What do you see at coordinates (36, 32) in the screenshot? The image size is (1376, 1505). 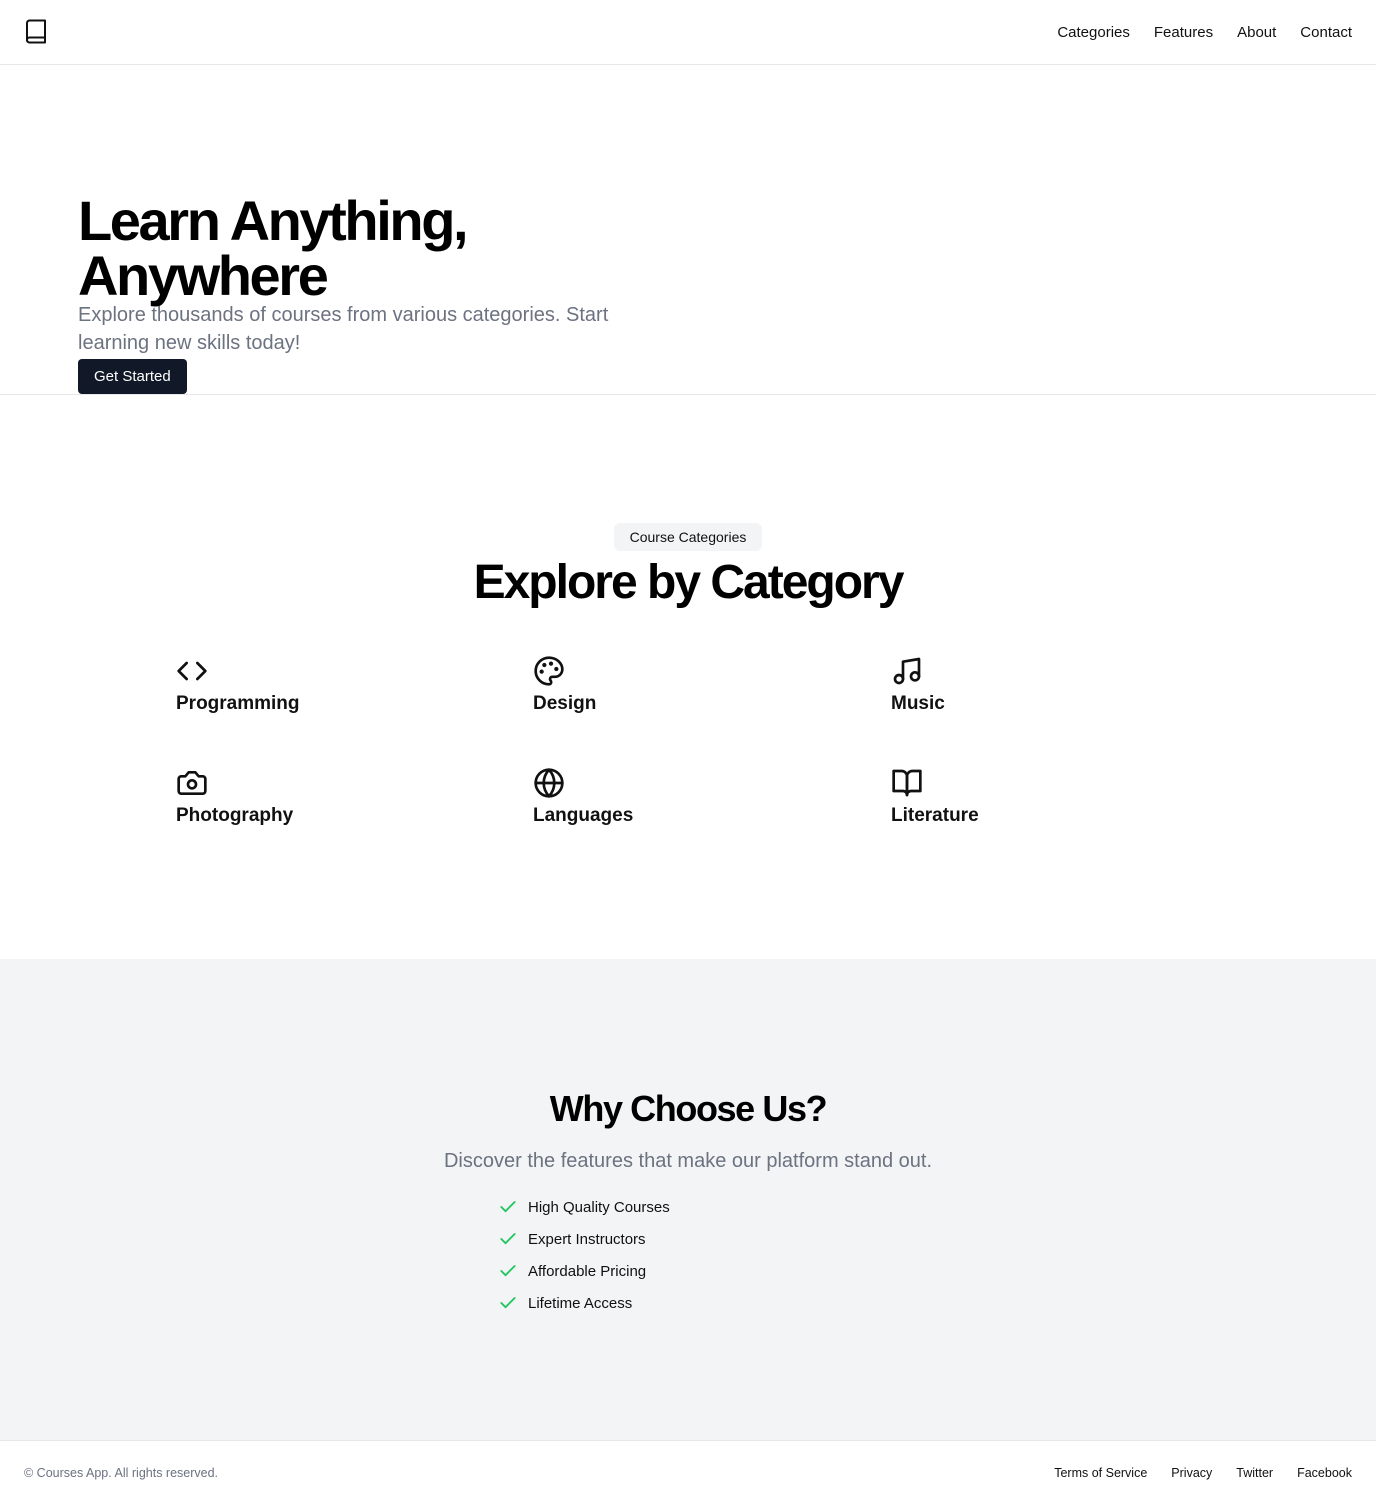 I see `book-icon` at bounding box center [36, 32].